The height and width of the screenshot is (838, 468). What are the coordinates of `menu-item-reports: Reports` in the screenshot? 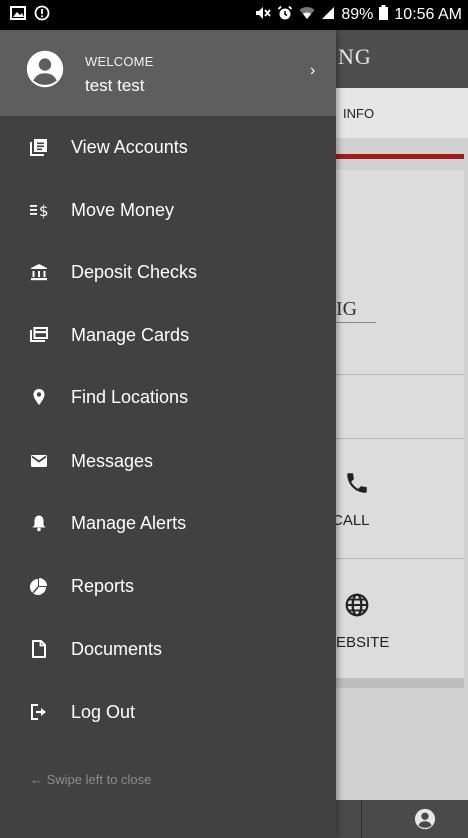 It's located at (168, 587).